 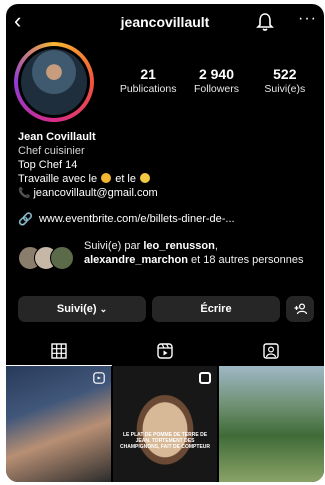 I want to click on reels-icon, so click(x=165, y=351).